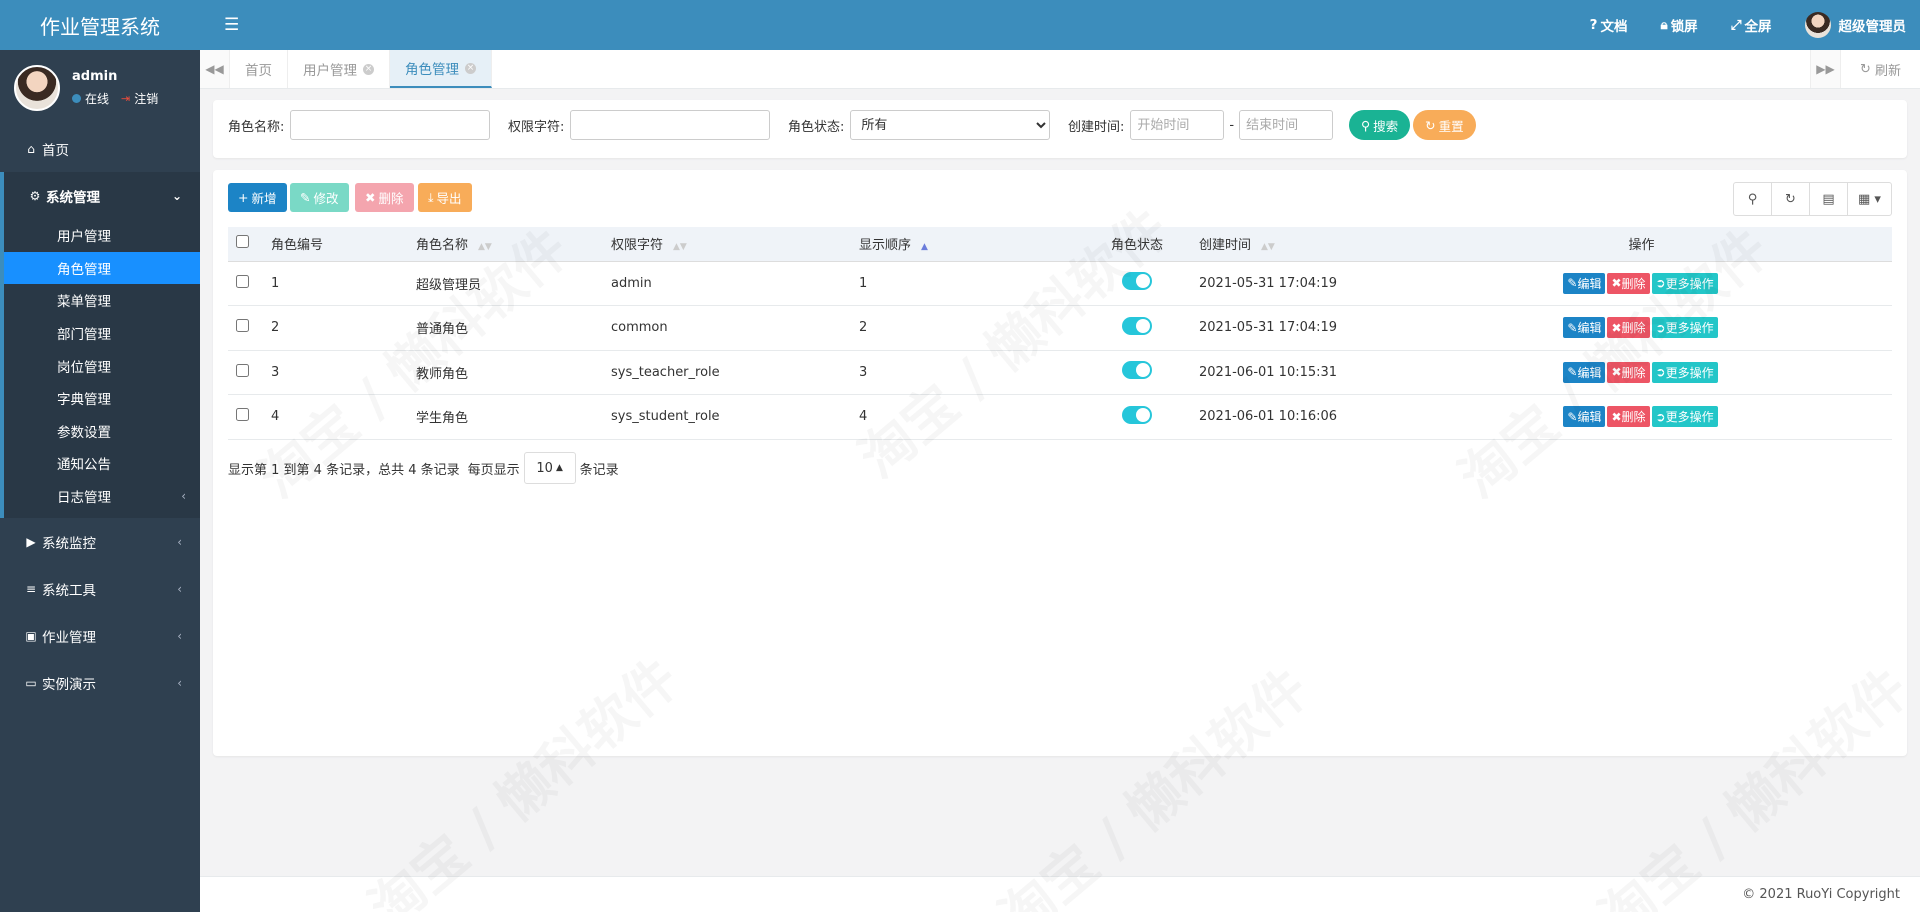 The width and height of the screenshot is (1920, 912). What do you see at coordinates (1752, 199) in the screenshot?
I see `search-toggle-button: ⚲` at bounding box center [1752, 199].